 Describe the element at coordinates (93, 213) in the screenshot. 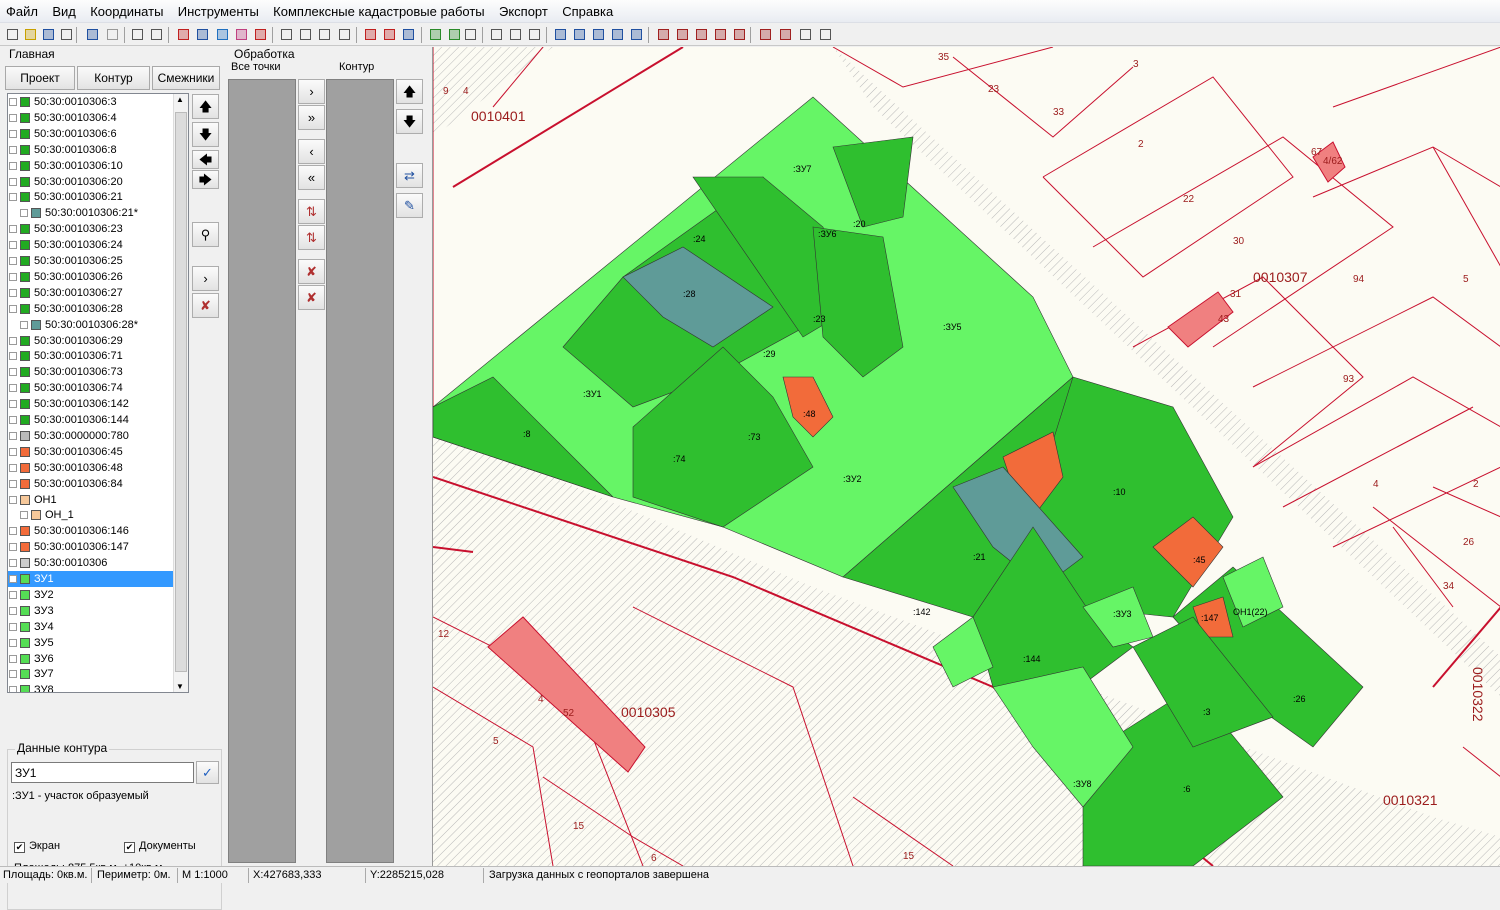

I see `tree-item: 50:30:0010306:21*` at that location.